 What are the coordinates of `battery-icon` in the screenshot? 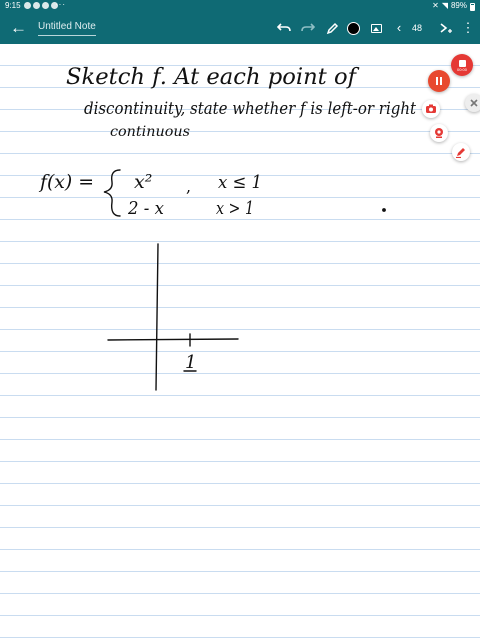 It's located at (472, 7).